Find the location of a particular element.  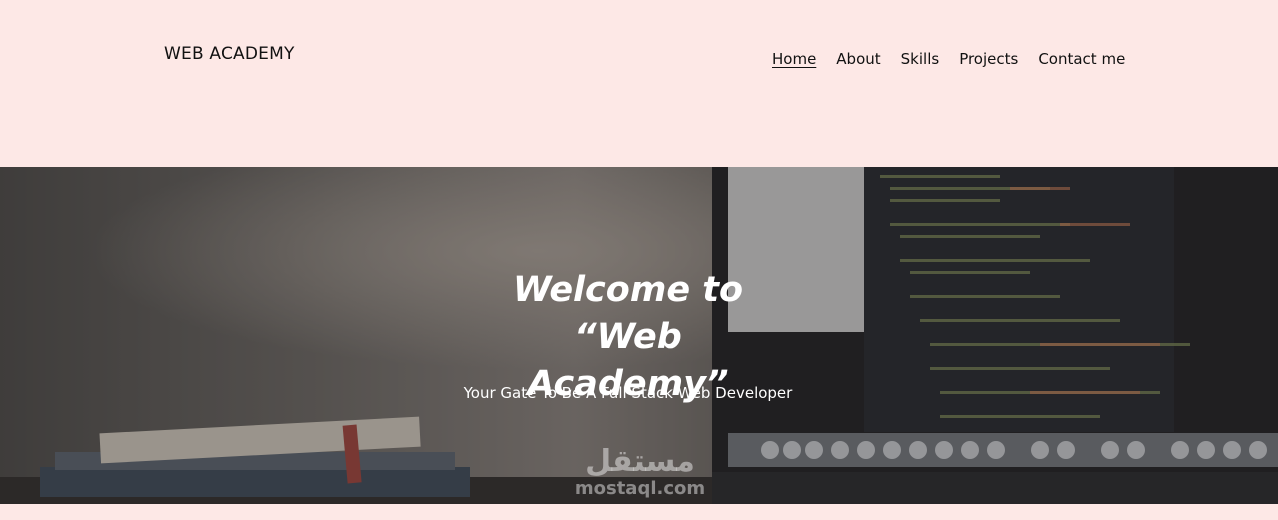

nav-skills-link: Skills is located at coordinates (920, 59).